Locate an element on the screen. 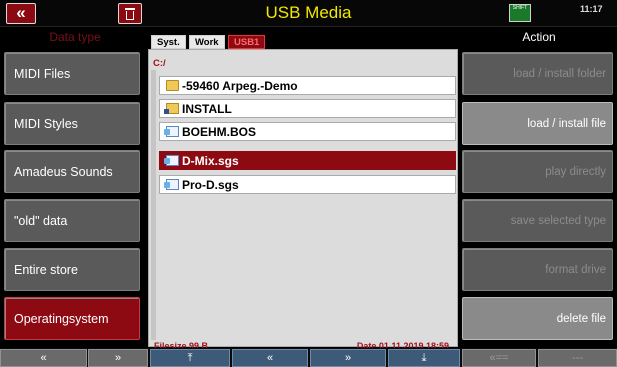 The width and height of the screenshot is (617, 367). format-drive-button: format drive is located at coordinates (537, 269).